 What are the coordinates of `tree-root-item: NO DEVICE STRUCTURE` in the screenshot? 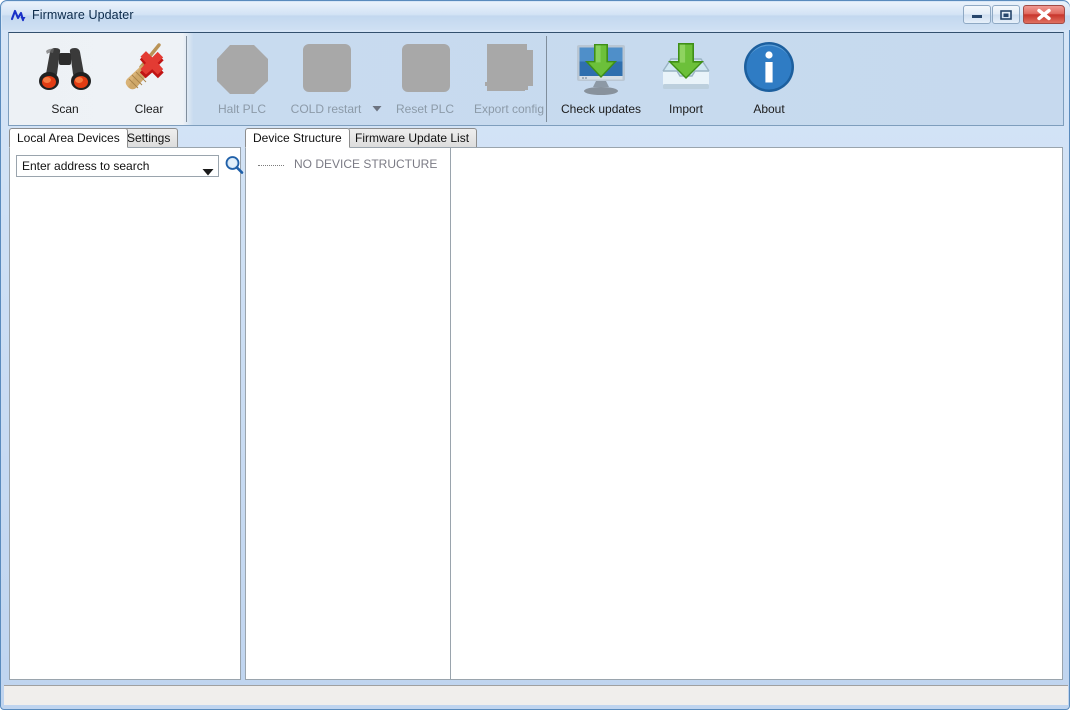 It's located at (349, 165).